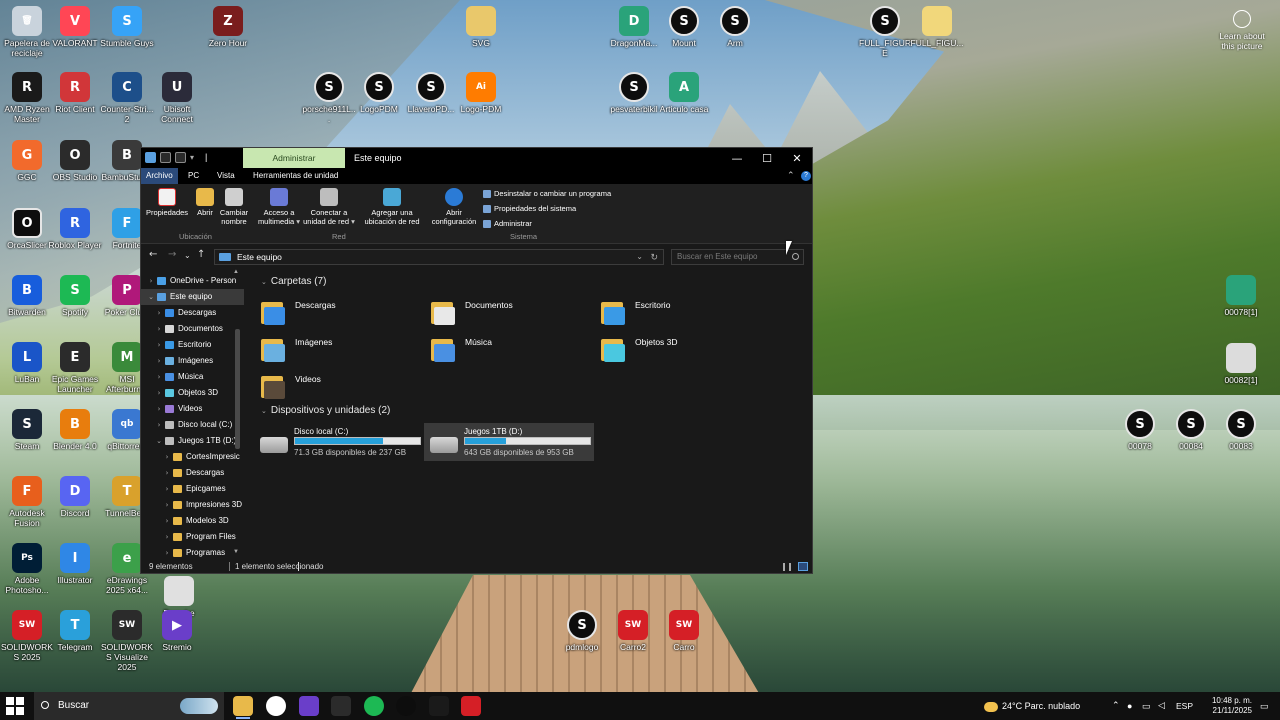 Image resolution: width=1280 pixels, height=720 pixels. What do you see at coordinates (192, 345) in the screenshot?
I see `nav-item: › Escritorio` at bounding box center [192, 345].